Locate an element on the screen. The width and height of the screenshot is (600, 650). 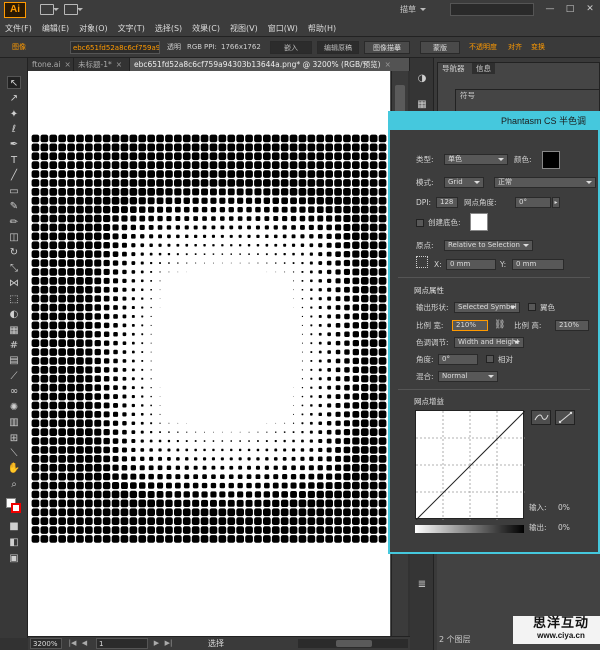
screen-mode-icon: ▣ is located at coordinates (14, 558).